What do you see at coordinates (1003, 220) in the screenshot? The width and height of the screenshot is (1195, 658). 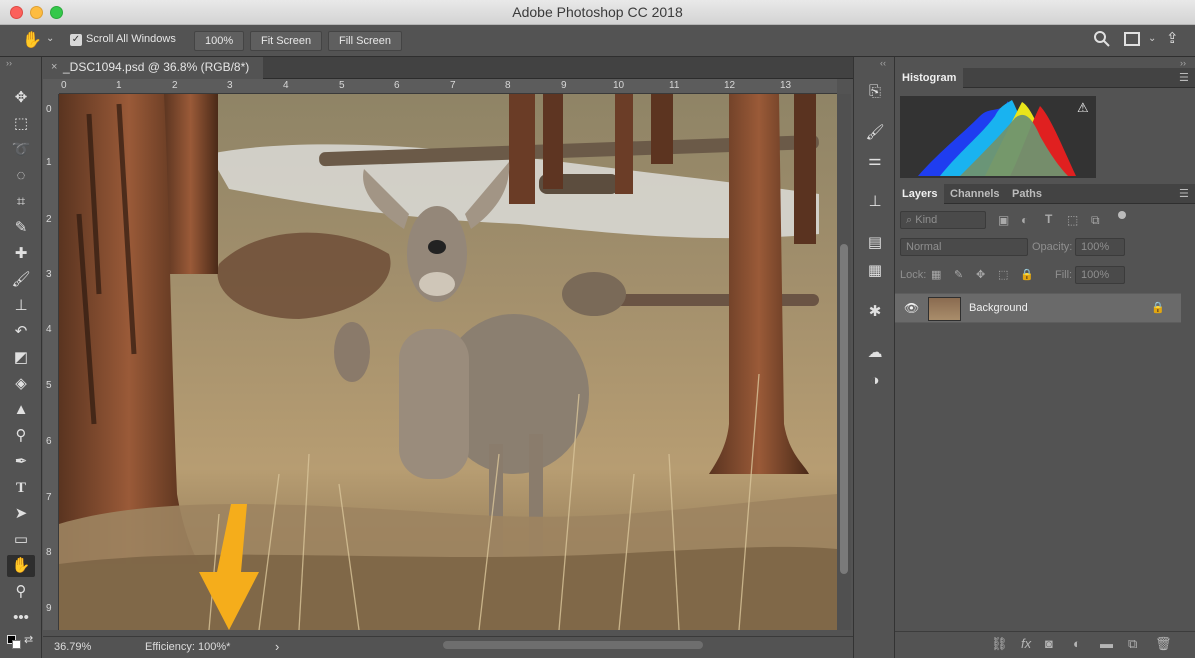 I see `filter-pixel-icon: ▣` at bounding box center [1003, 220].